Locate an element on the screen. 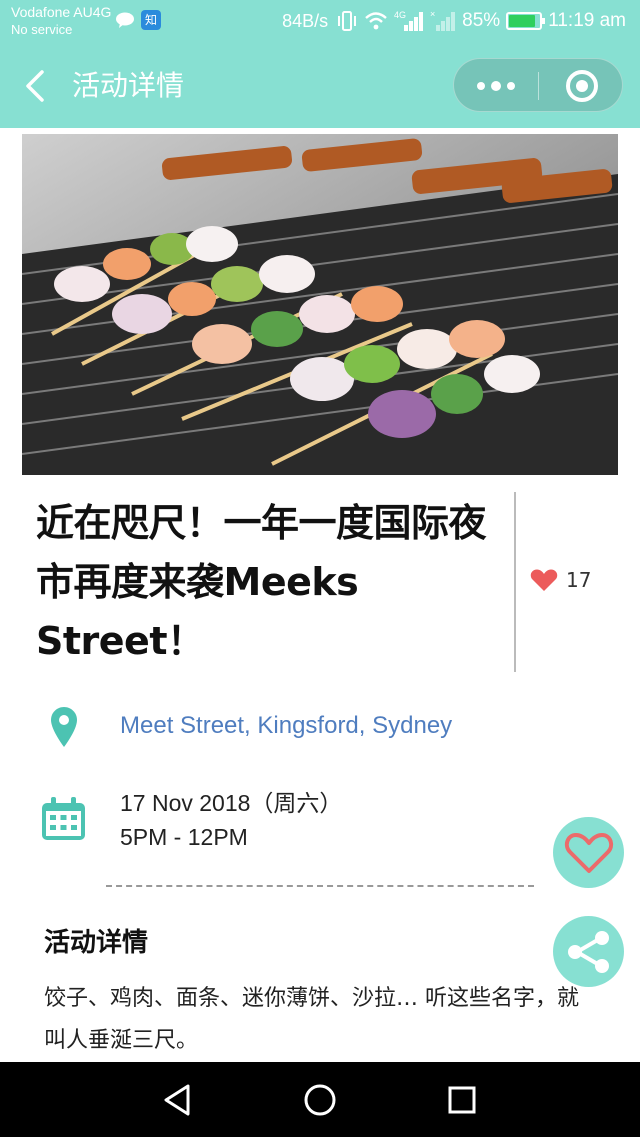 The image size is (640, 1137). clock: 11:19 am is located at coordinates (587, 20).